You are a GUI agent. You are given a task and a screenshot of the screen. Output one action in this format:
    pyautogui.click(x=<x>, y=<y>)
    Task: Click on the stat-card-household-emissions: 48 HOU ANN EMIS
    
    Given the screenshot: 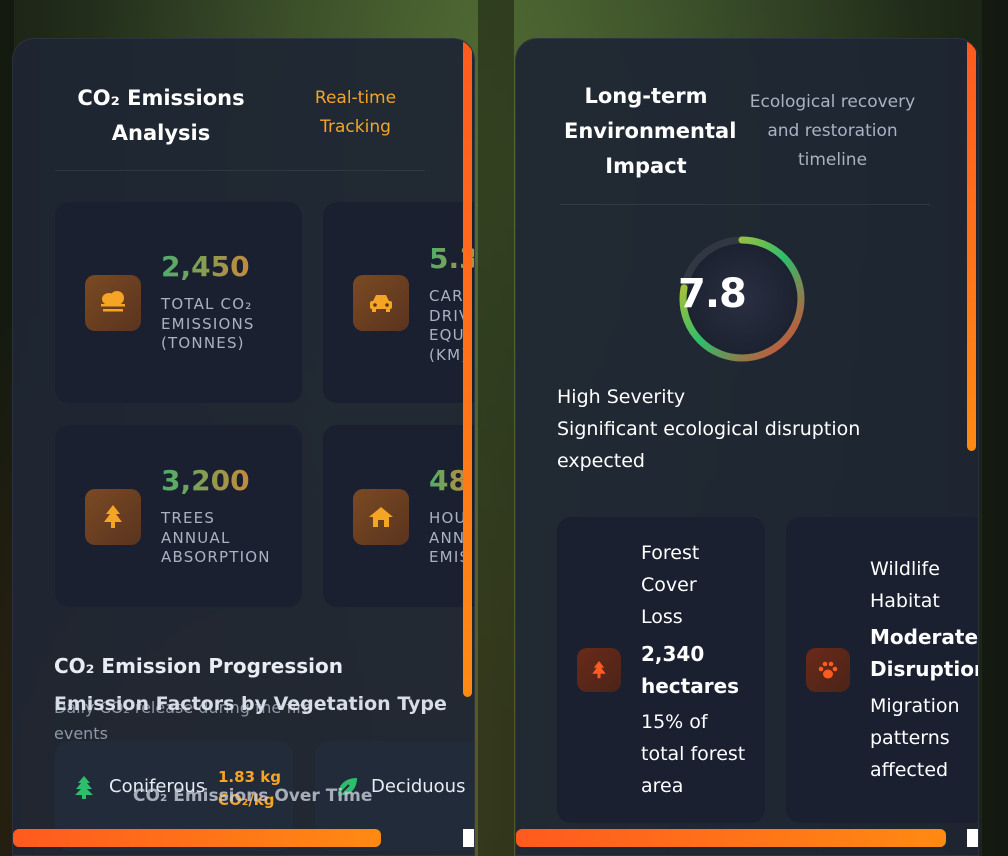 What is the action you would take?
    pyautogui.click(x=398, y=516)
    